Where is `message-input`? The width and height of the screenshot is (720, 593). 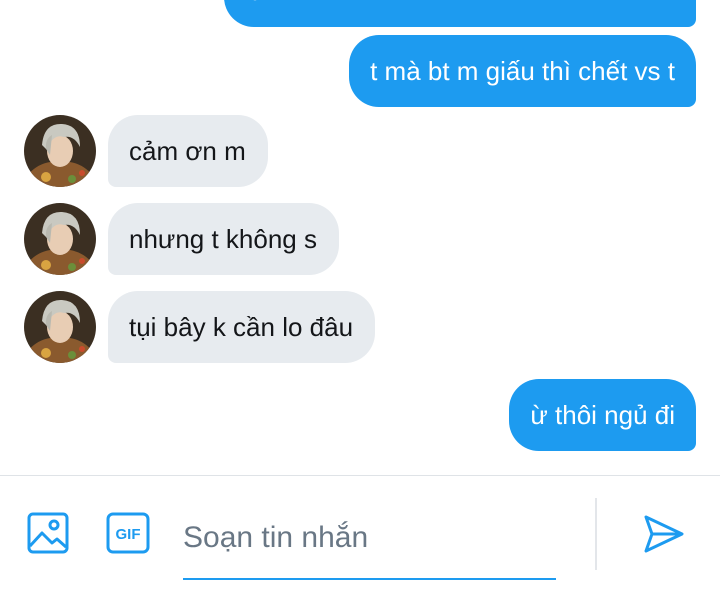
message-input is located at coordinates (369, 540).